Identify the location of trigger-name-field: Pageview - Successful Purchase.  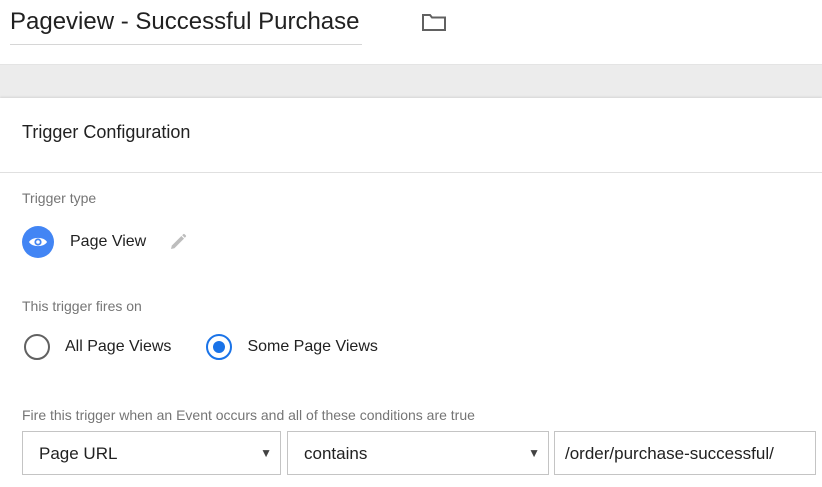
(186, 25).